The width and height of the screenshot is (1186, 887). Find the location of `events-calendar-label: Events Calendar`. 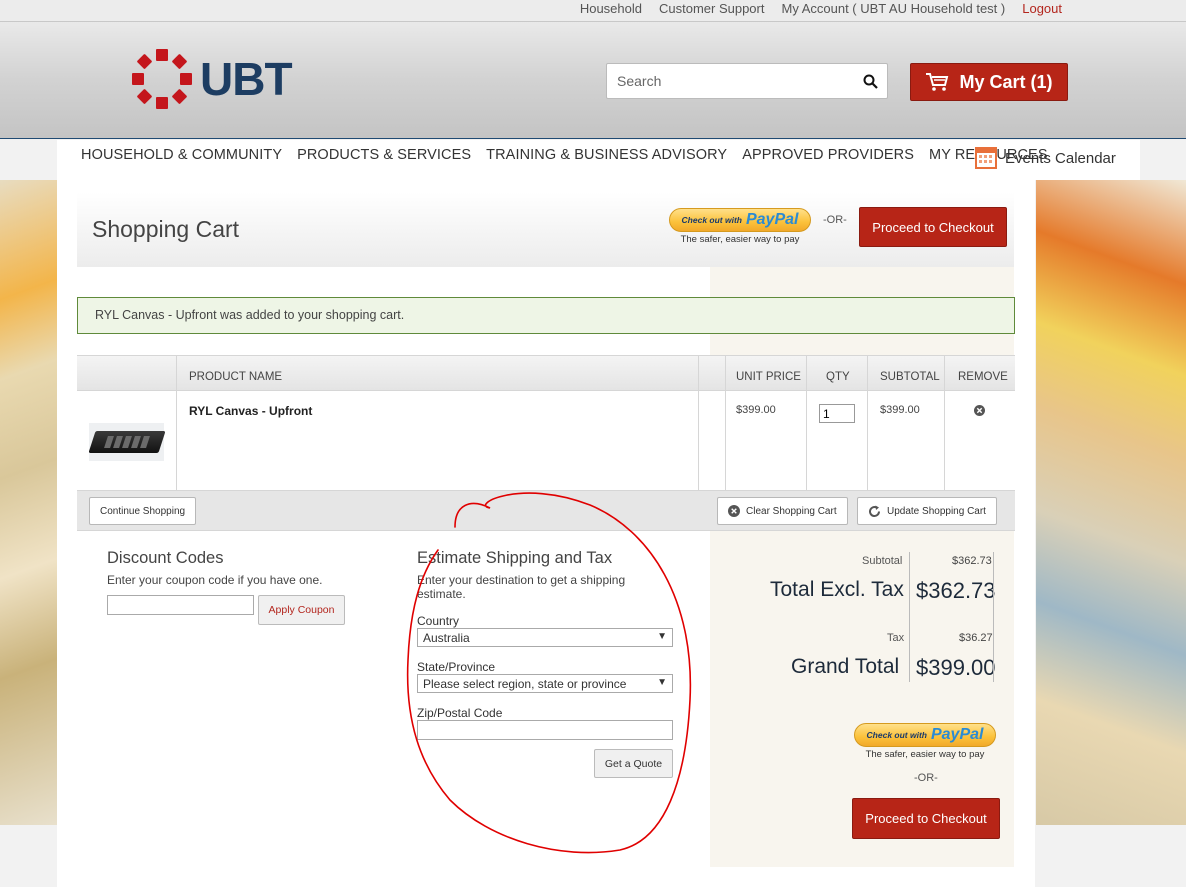

events-calendar-label: Events Calendar is located at coordinates (1060, 158).